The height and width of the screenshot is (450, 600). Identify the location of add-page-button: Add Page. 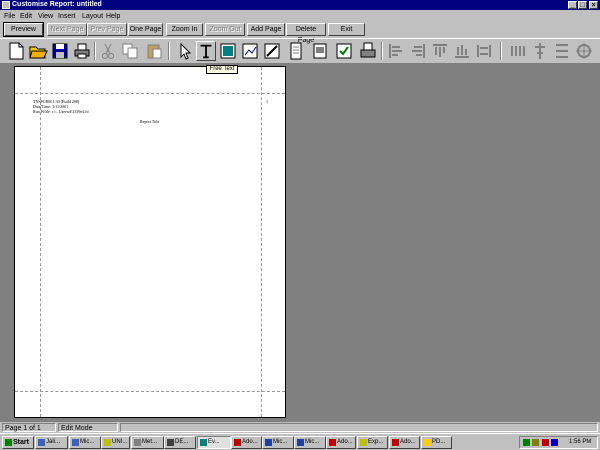
(266, 29).